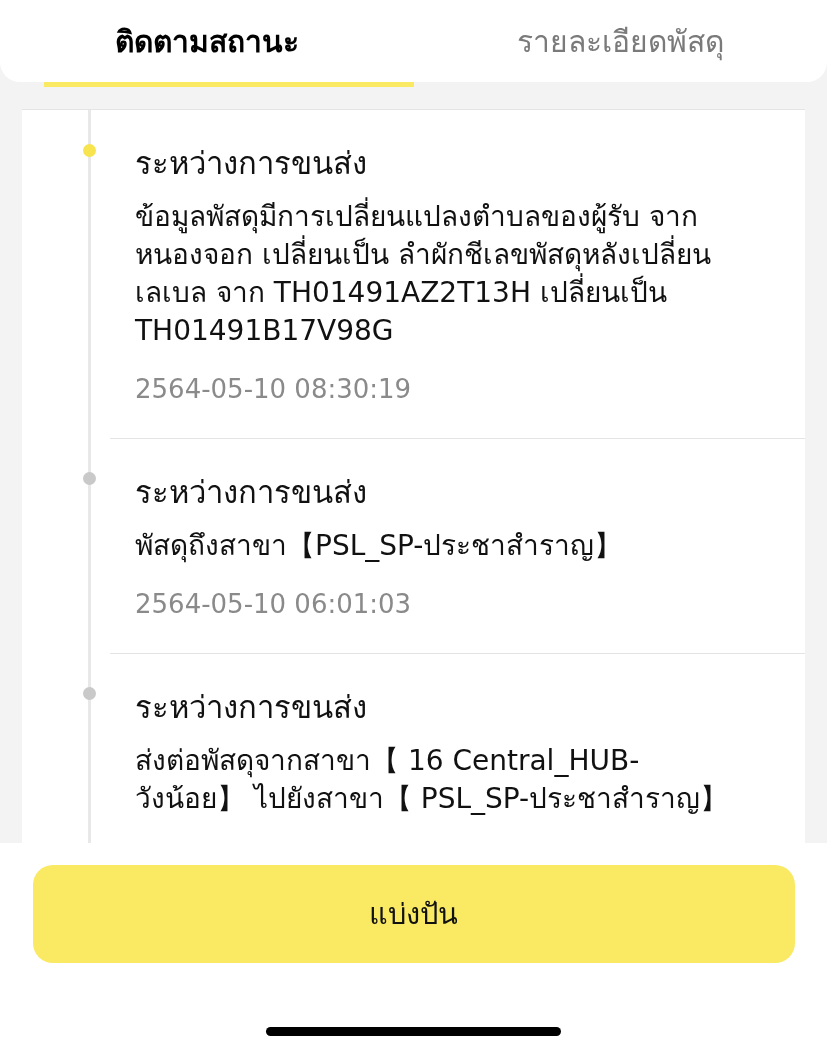  I want to click on event-description: พัสดุถึงสาขา【PSL_SP-ประชาสำราญ】, so click(379, 546).